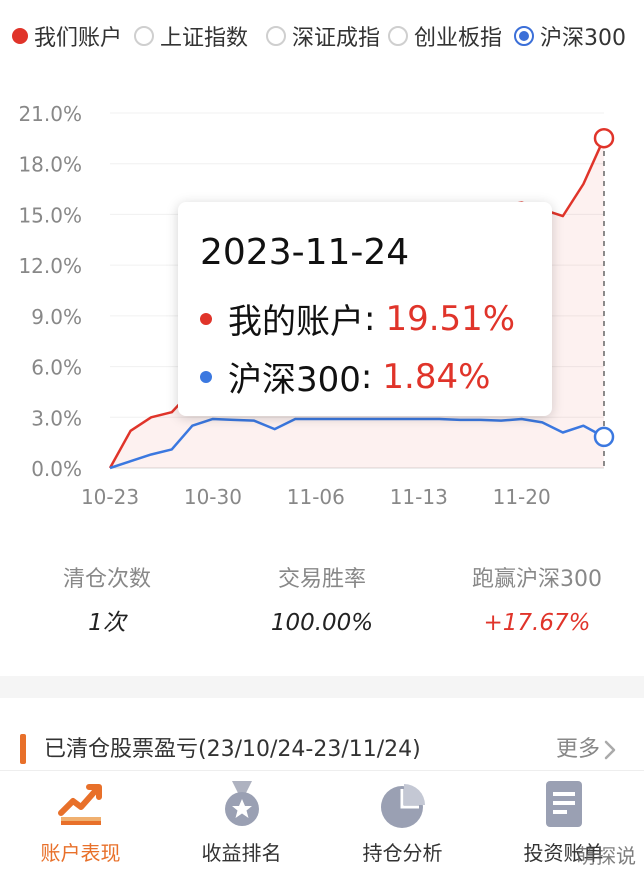  What do you see at coordinates (402, 853) in the screenshot?
I see `tab-label: 持仓分析` at bounding box center [402, 853].